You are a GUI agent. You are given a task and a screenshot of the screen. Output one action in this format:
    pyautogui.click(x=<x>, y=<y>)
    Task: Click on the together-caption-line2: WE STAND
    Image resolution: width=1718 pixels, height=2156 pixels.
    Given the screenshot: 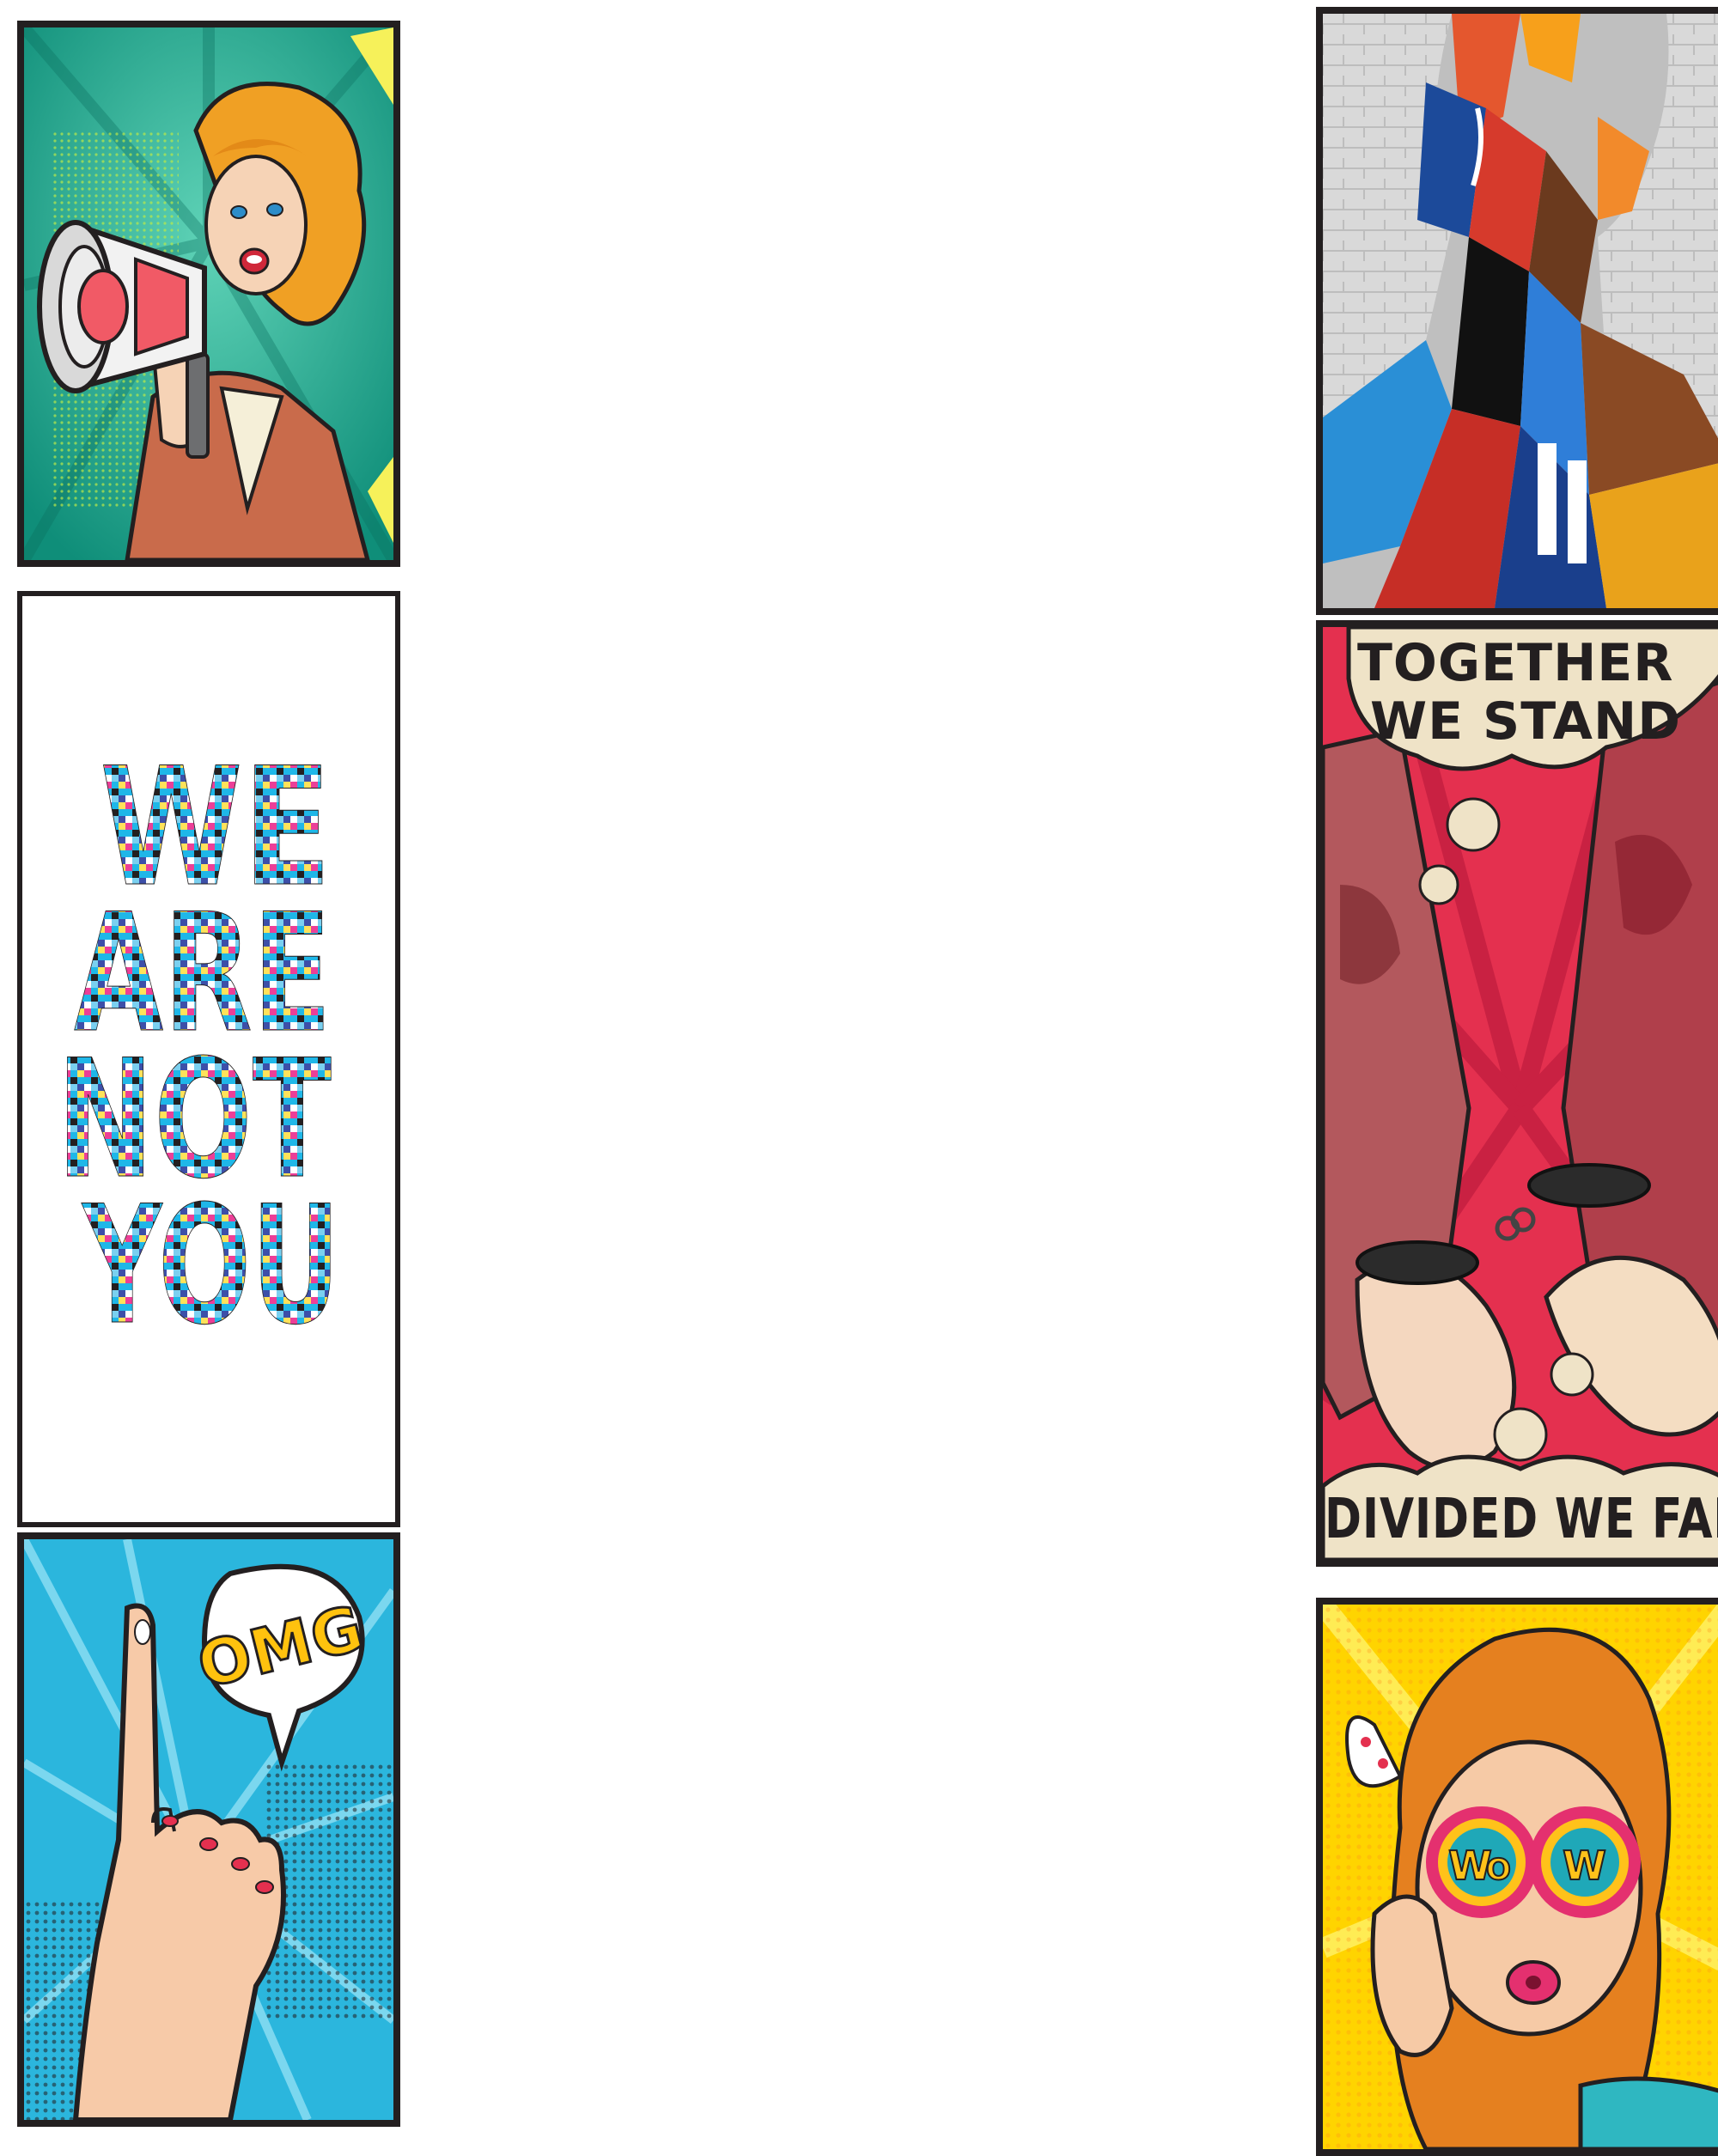 What is the action you would take?
    pyautogui.click(x=1525, y=721)
    